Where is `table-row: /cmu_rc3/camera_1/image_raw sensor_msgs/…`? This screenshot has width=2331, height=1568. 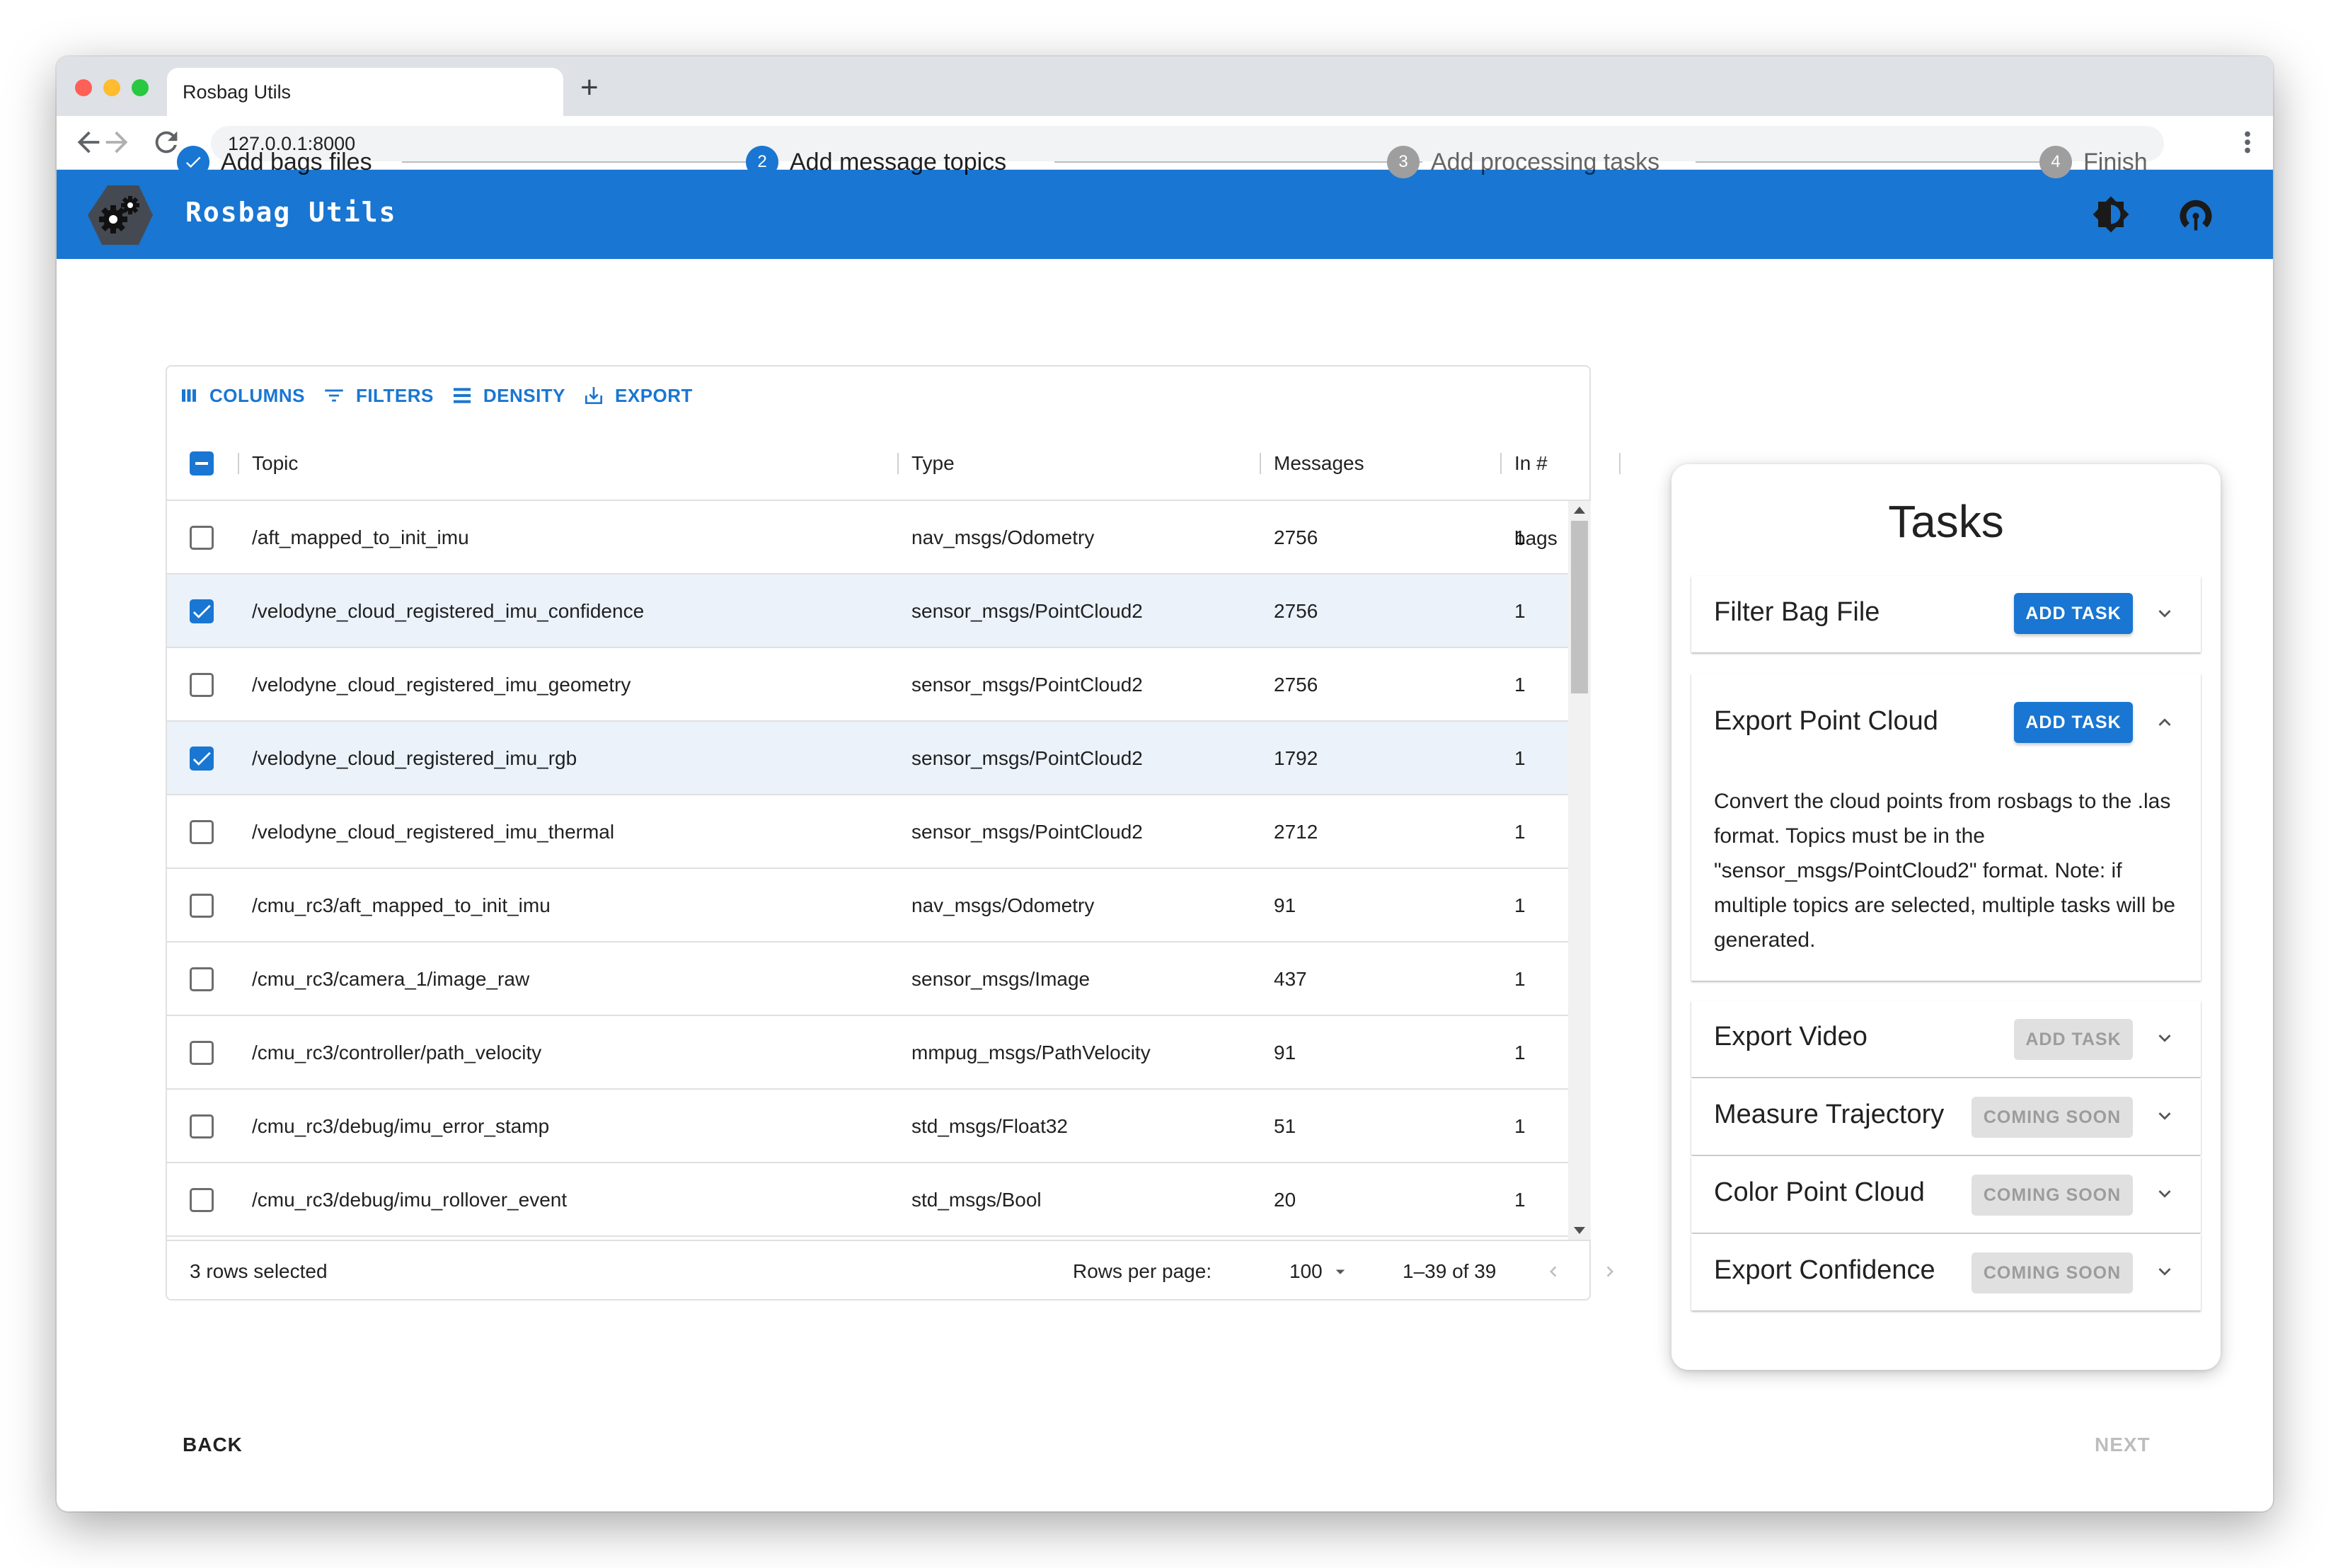
table-row: /cmu_rc3/camera_1/image_raw sensor_msgs/… is located at coordinates (867, 979).